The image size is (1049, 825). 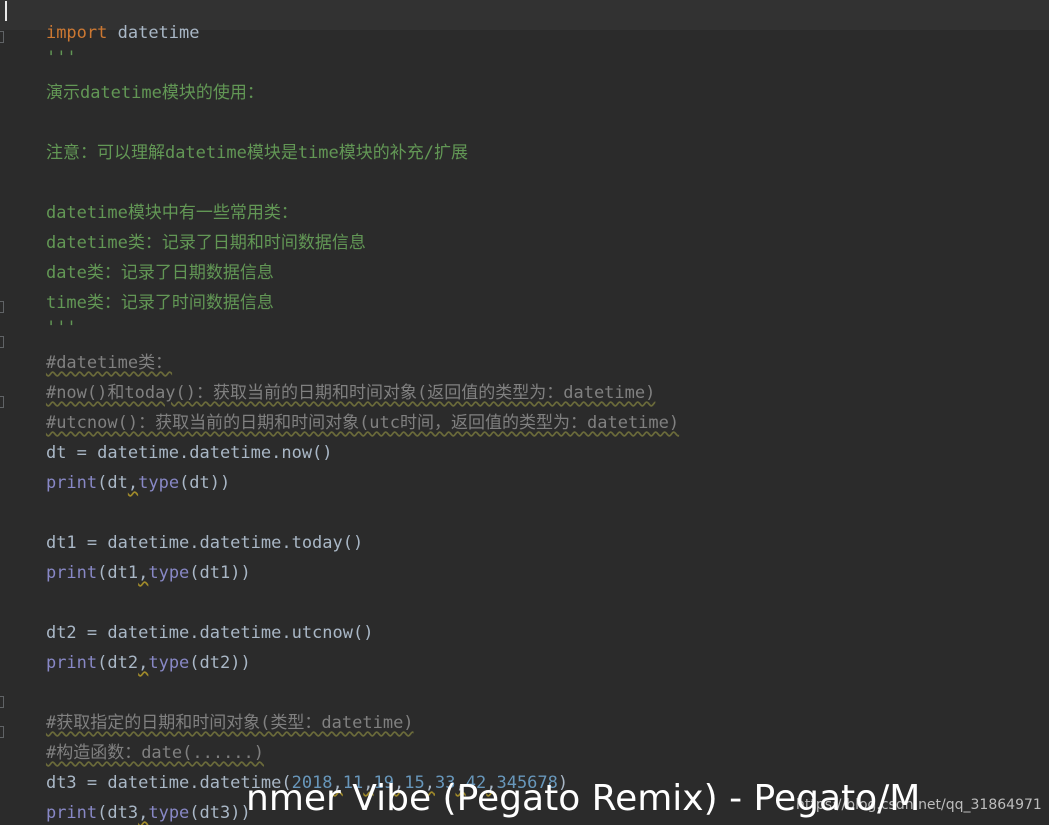 What do you see at coordinates (524, 621) in the screenshot?
I see `code-line-21: dt2 = datetime.datetime.utcnow()` at bounding box center [524, 621].